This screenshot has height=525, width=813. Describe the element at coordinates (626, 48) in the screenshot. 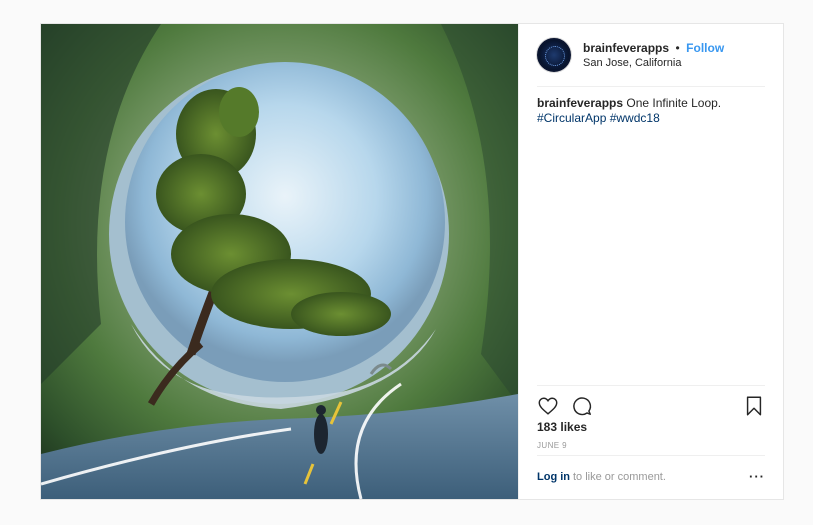

I see `username-link: brainfeverapps` at that location.